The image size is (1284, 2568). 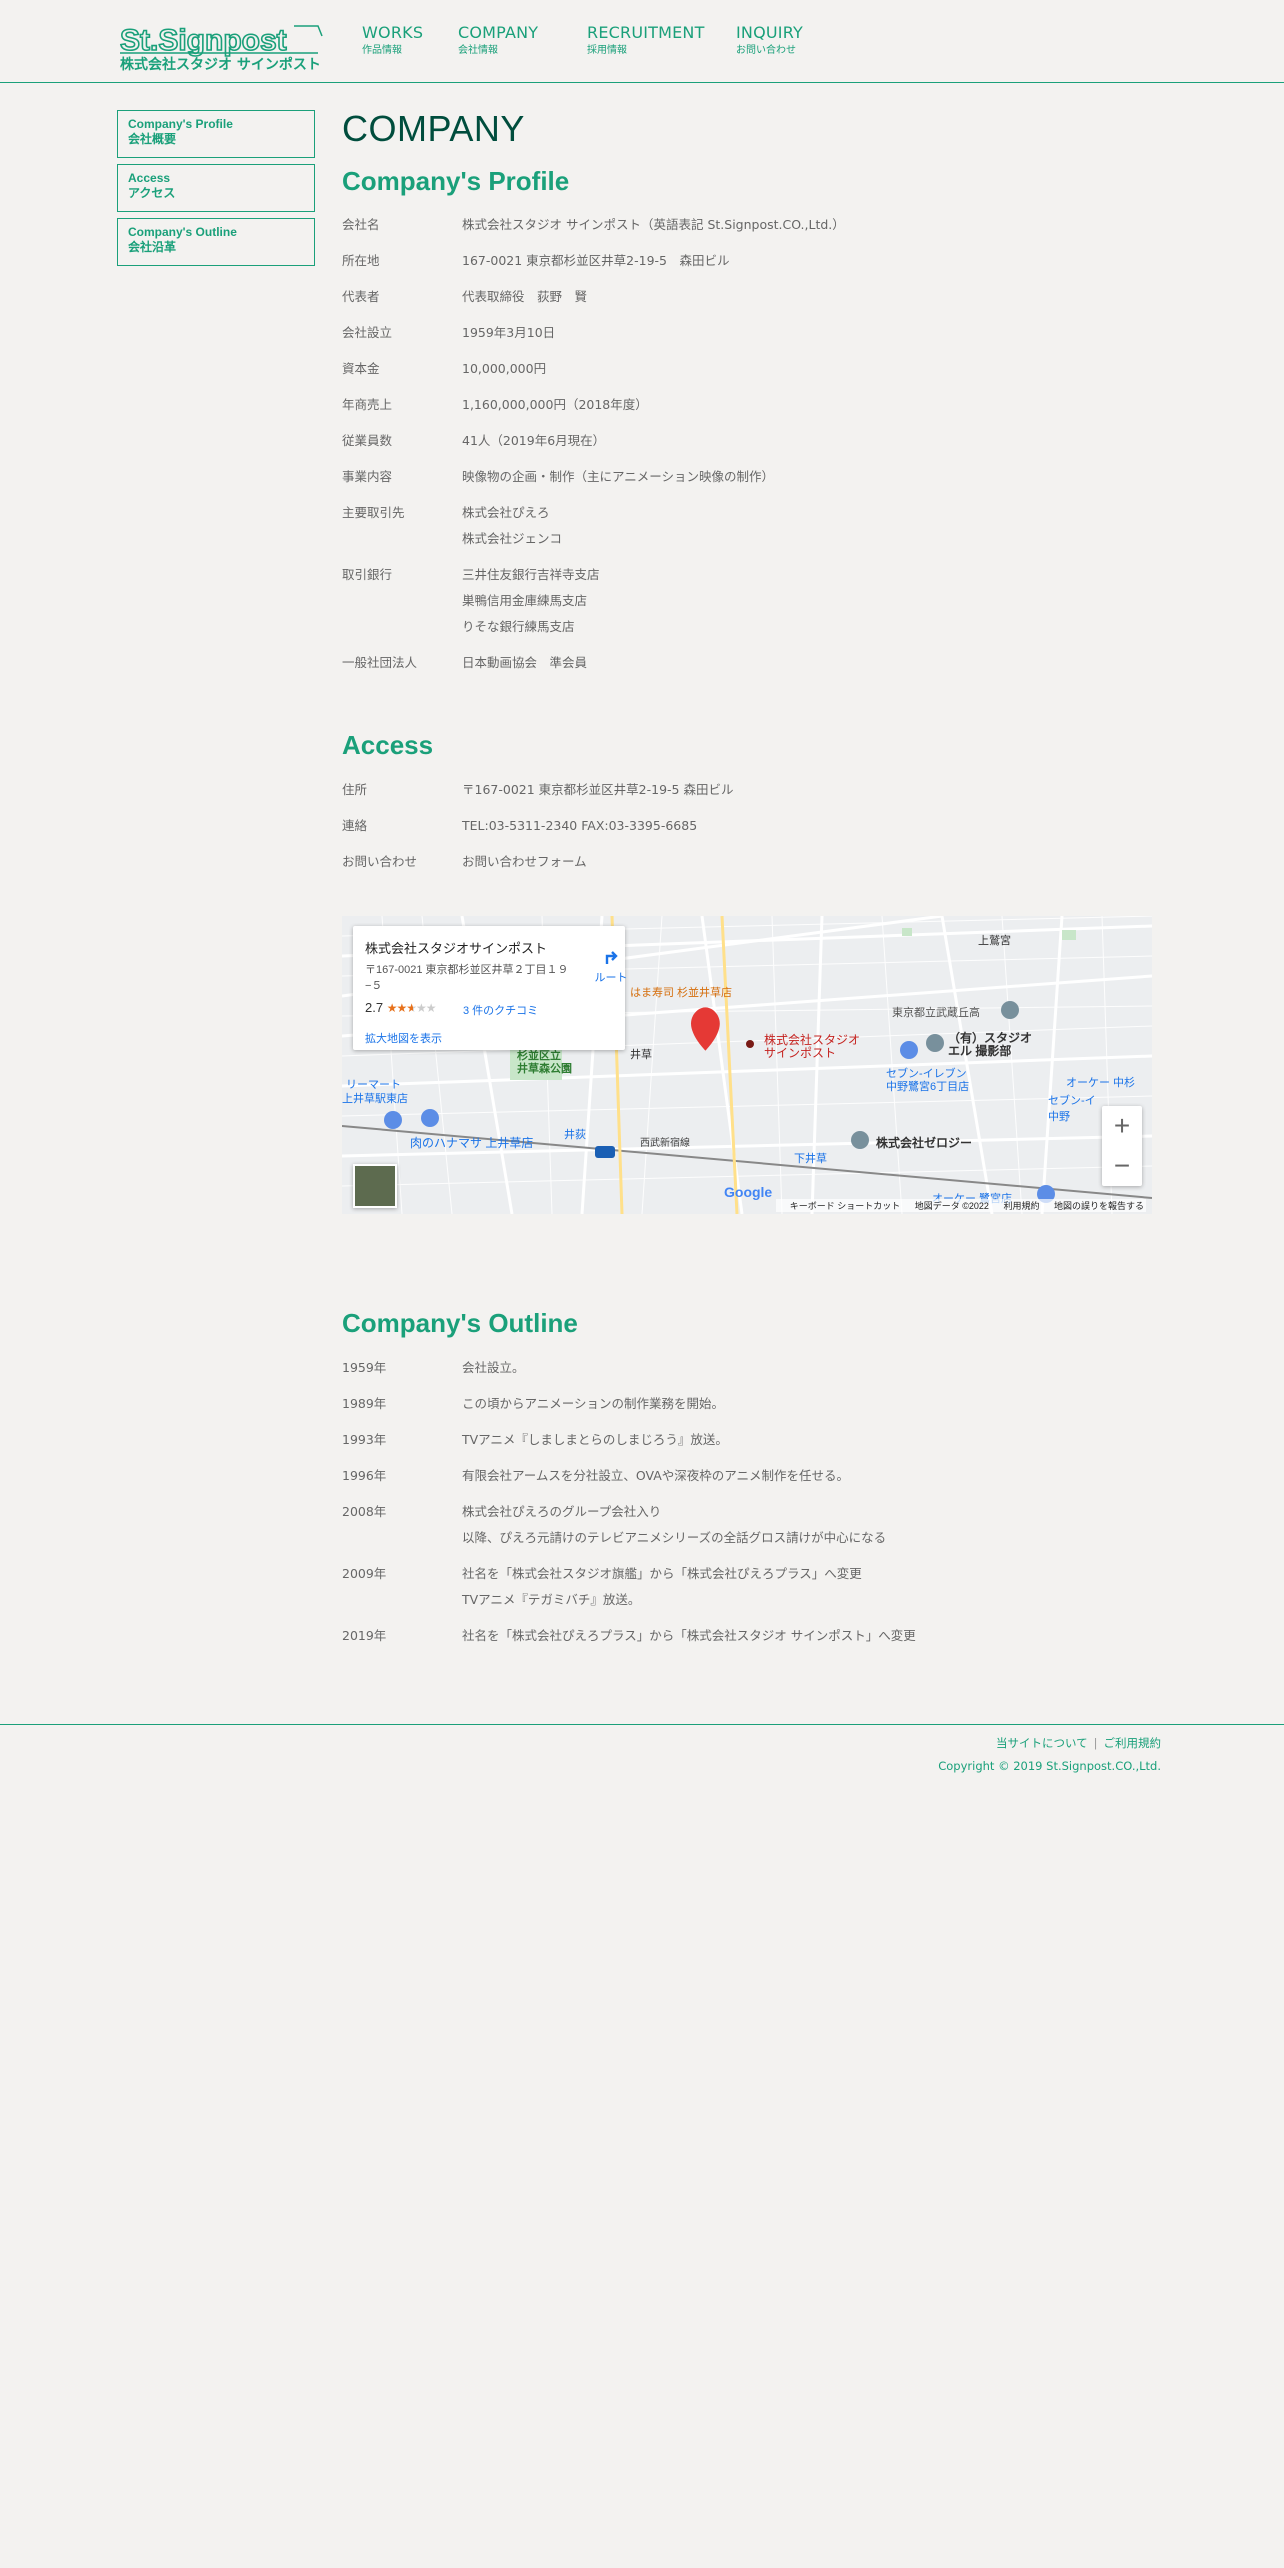 What do you see at coordinates (766, 50) in the screenshot?
I see `nav-inquiry-sublabel: お問い合わせ` at bounding box center [766, 50].